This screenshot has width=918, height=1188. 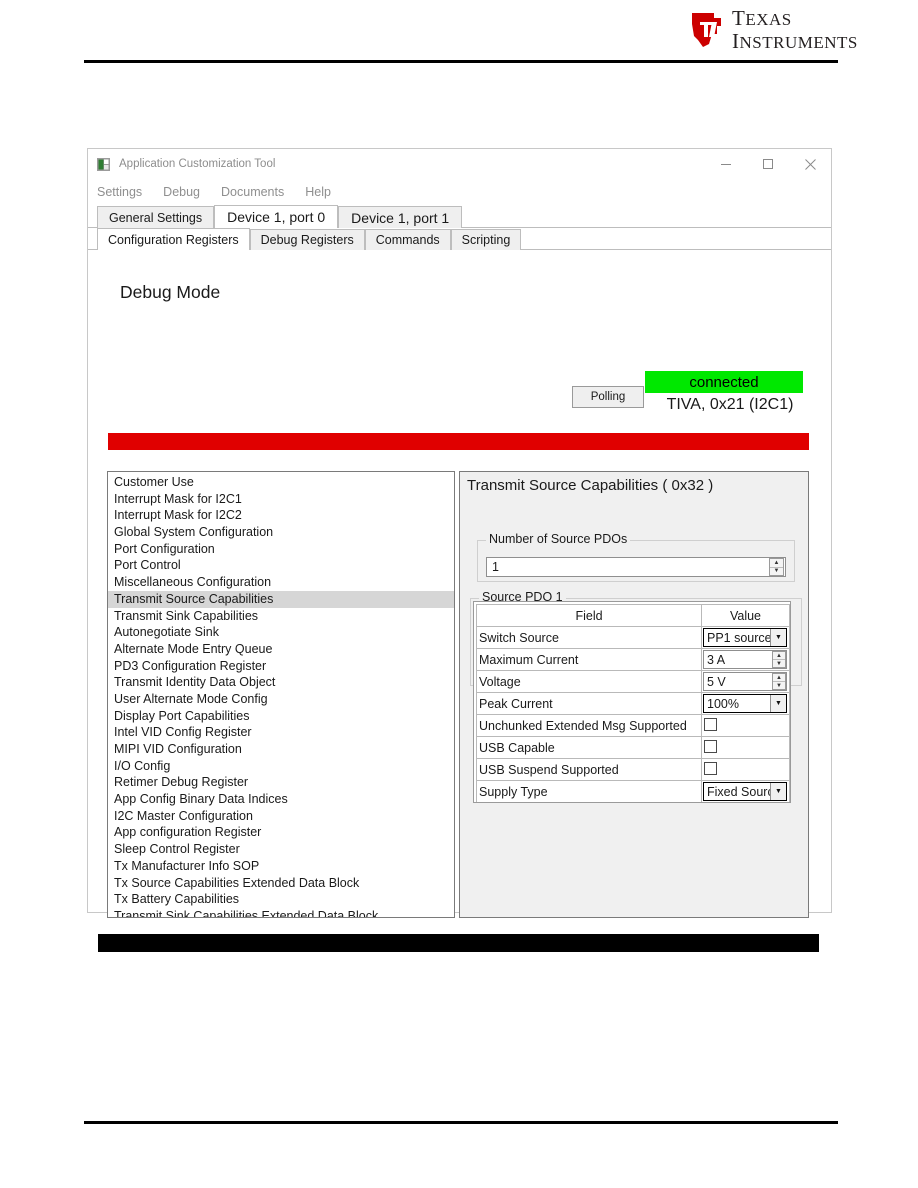 I want to click on table-row: Maximum Current 3 A ▲ ▼, so click(x=633, y=659).